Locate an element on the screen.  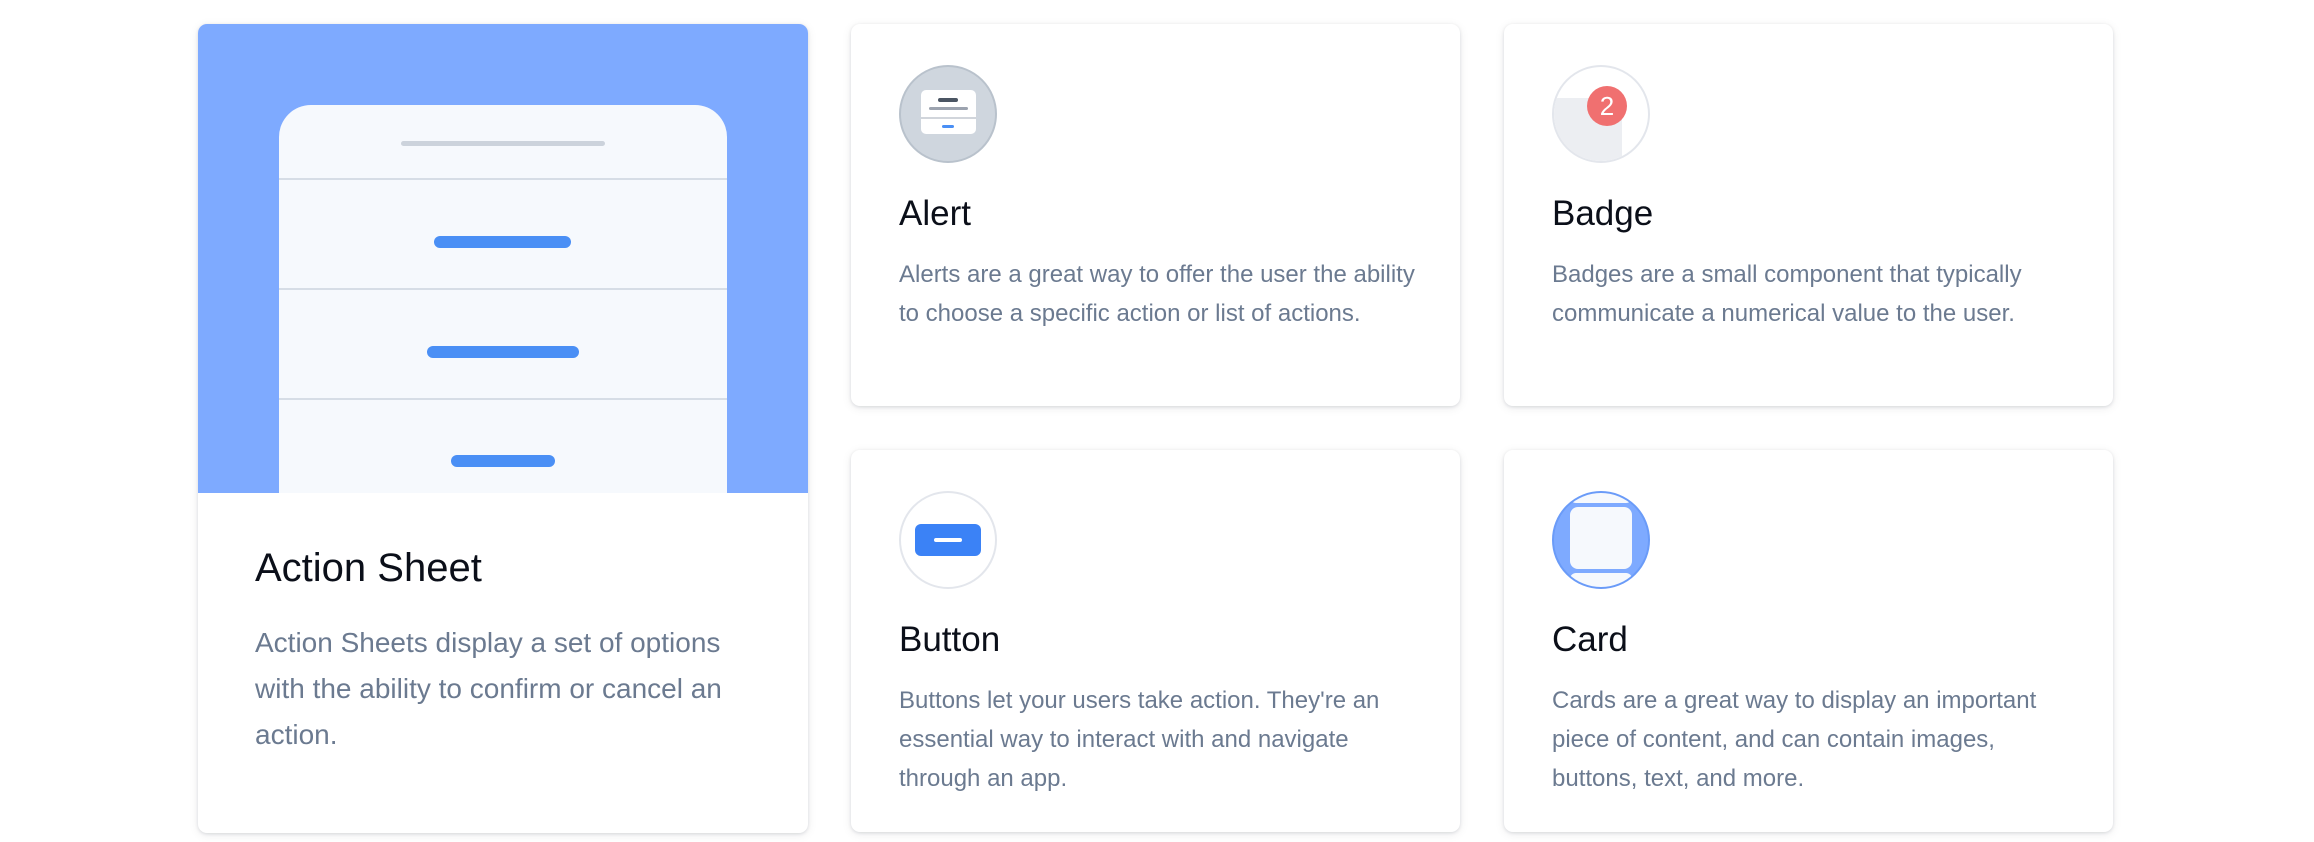
action-sheet-illustration is located at coordinates (503, 258).